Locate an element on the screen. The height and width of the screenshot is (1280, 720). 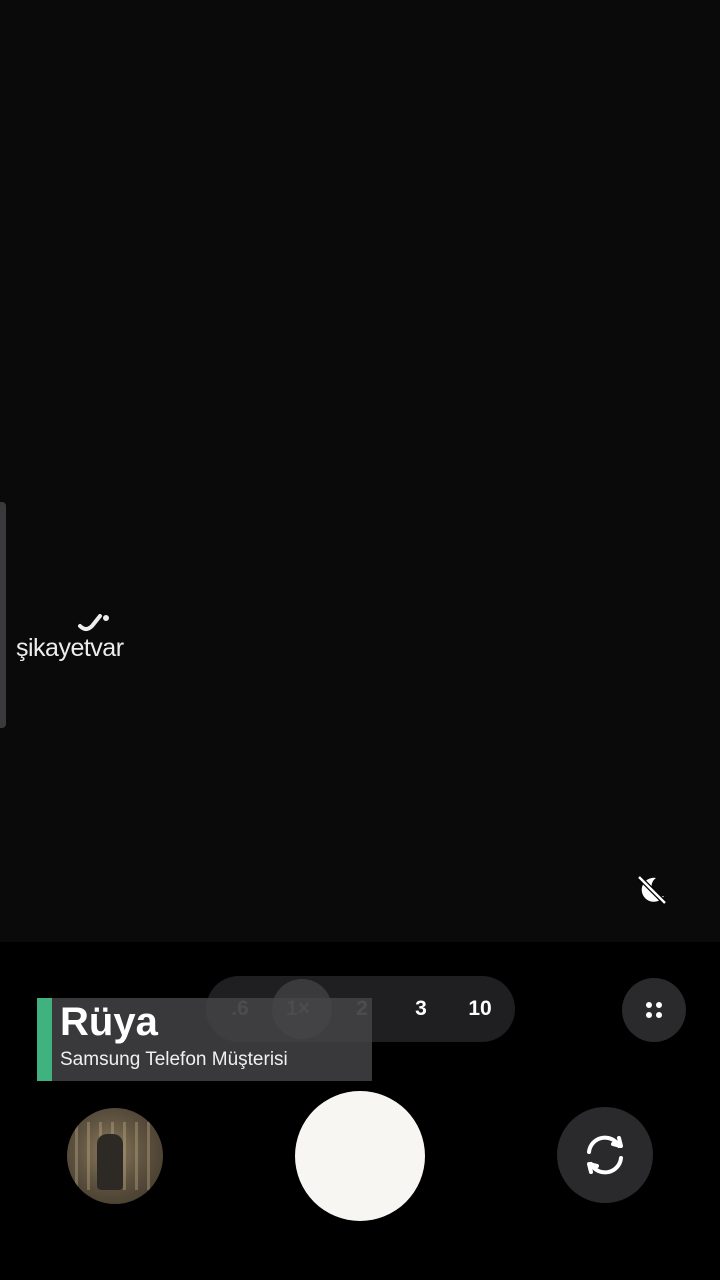
thumbnail-figure is located at coordinates (110, 1162).